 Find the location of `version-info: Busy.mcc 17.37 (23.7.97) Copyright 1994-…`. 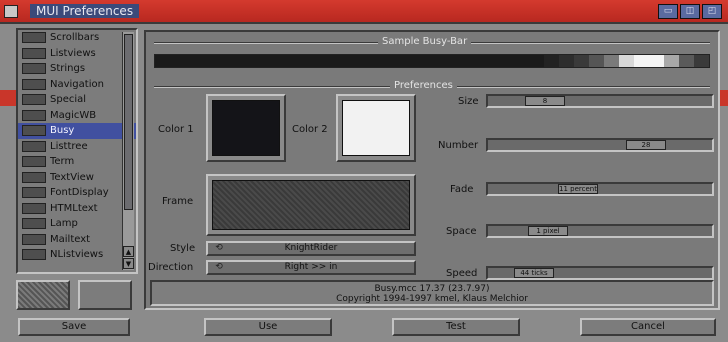

version-info: Busy.mcc 17.37 (23.7.97) Copyright 1994-… is located at coordinates (432, 293).